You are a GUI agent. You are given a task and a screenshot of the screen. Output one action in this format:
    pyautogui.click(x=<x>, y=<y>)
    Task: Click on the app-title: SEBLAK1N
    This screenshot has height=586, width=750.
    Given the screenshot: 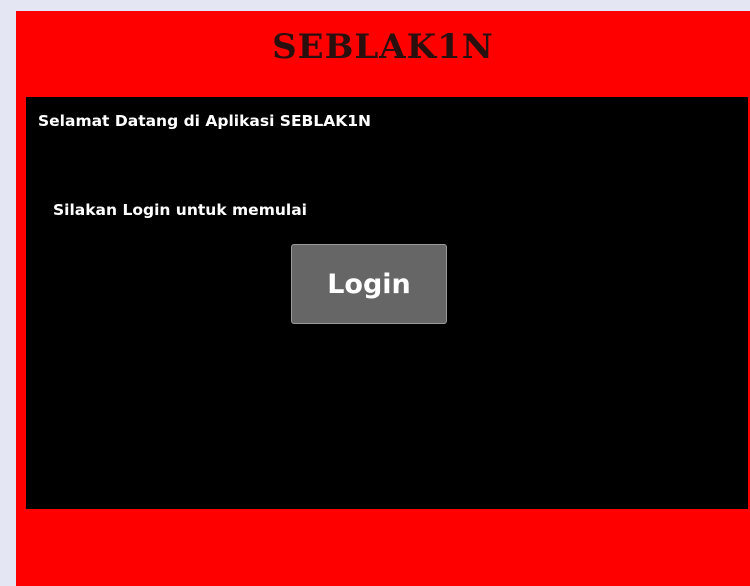 What is the action you would take?
    pyautogui.click(x=383, y=47)
    